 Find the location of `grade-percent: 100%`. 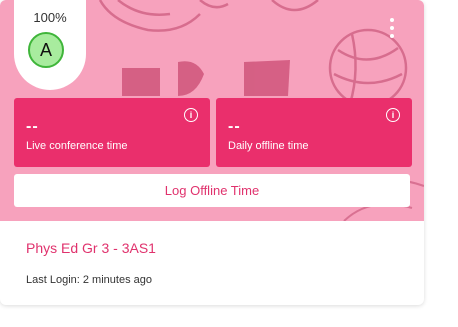

grade-percent: 100% is located at coordinates (50, 17).